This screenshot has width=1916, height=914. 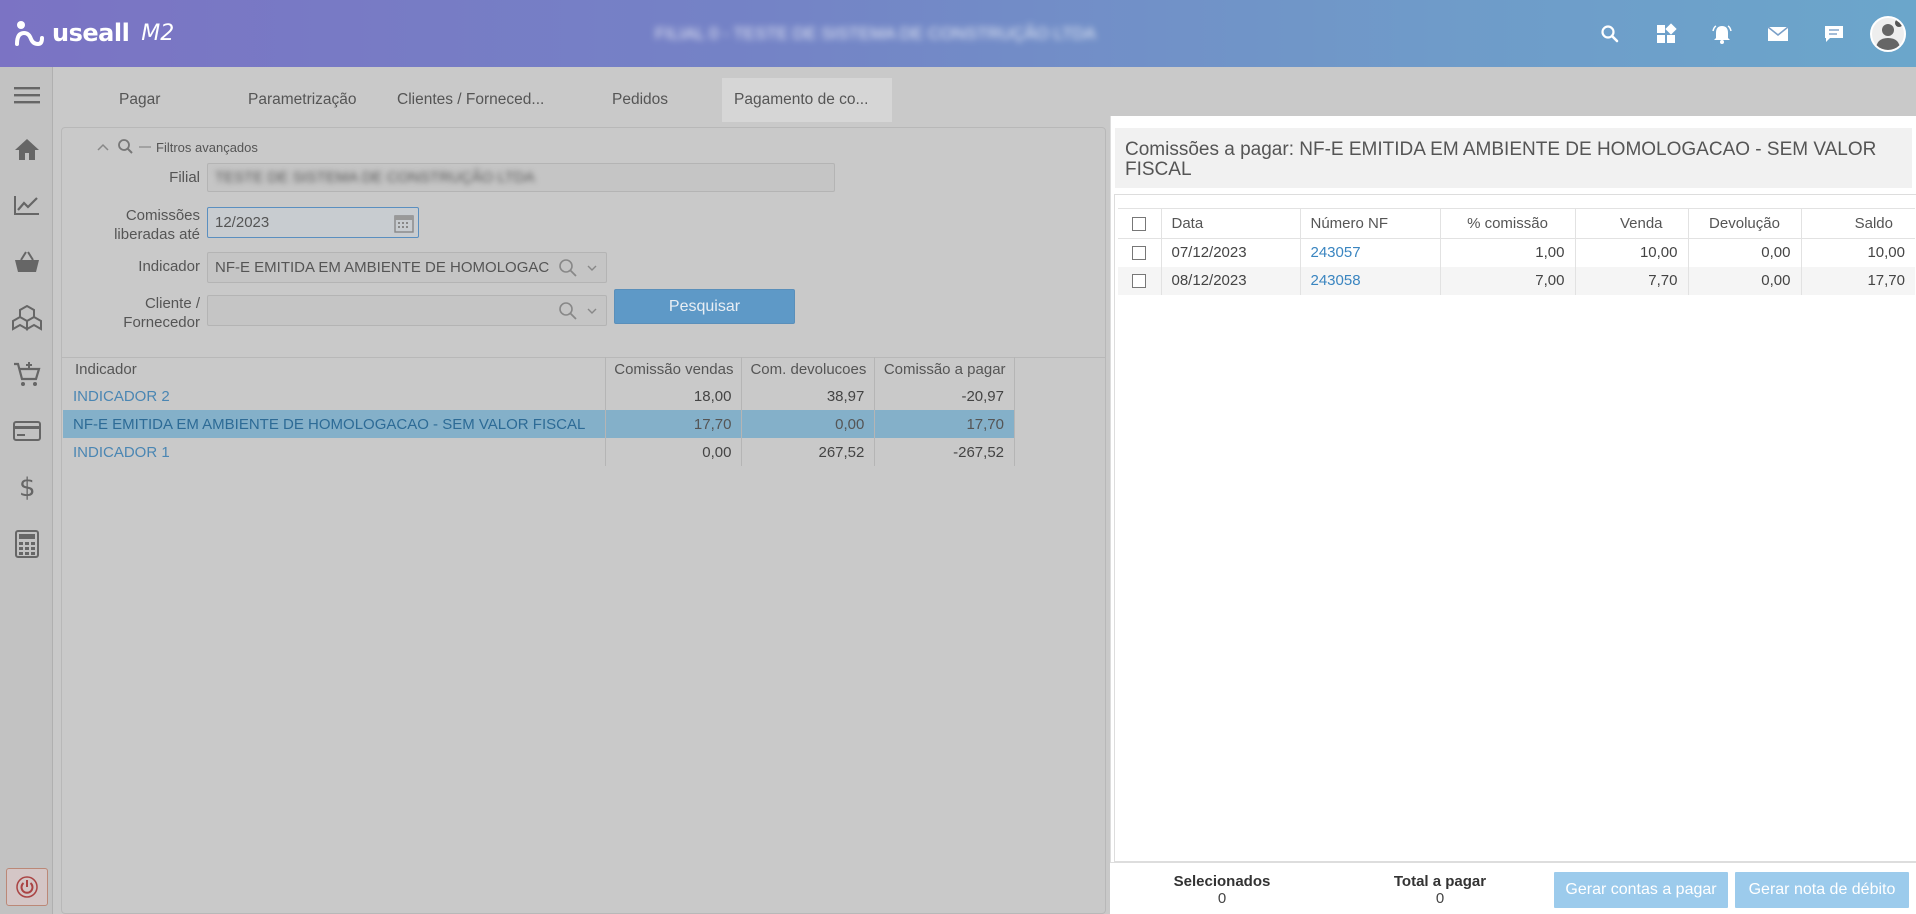 What do you see at coordinates (375, 177) in the screenshot?
I see `filial-value: TESTE DE SISTEMA DE CONSTRUÇÃO LTDA` at bounding box center [375, 177].